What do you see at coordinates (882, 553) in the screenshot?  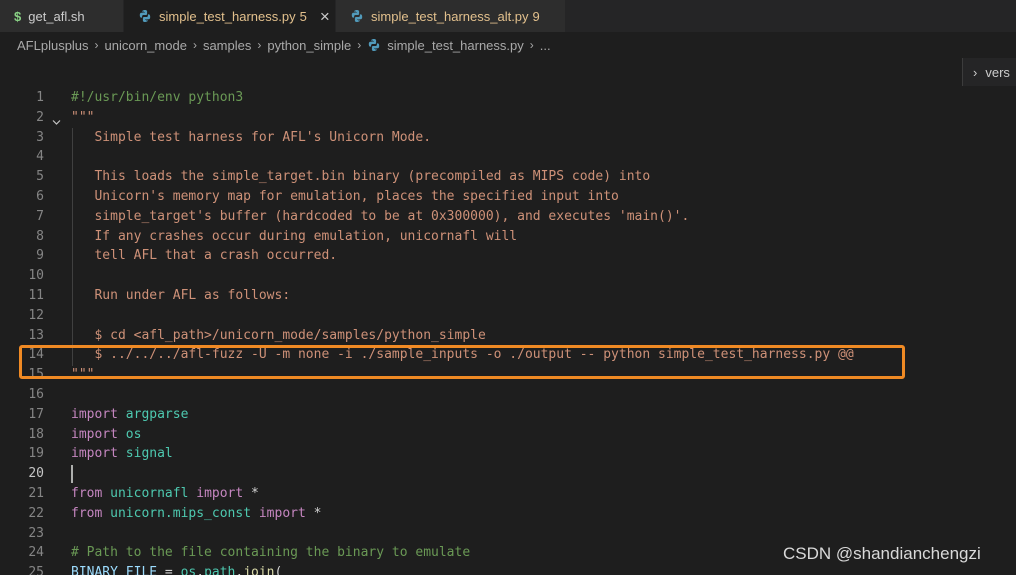 I see `watermark-text: CSDN @shandianchengzi` at bounding box center [882, 553].